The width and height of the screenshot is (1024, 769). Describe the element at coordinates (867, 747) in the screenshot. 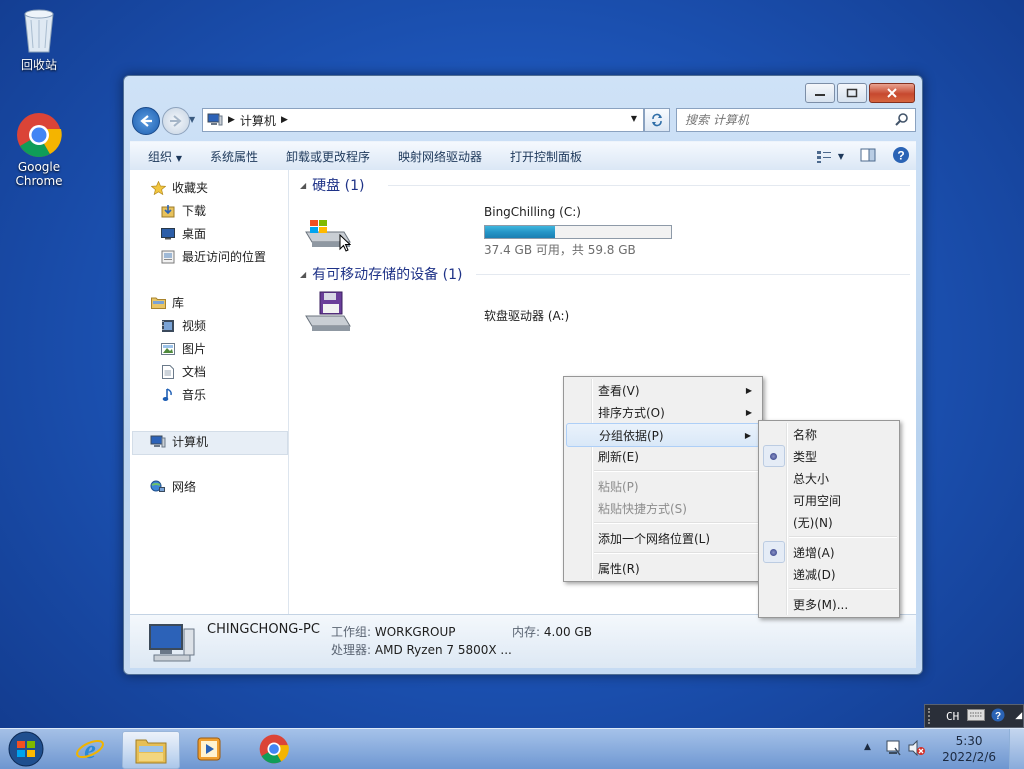

I see `show-hidden-icons-button: ▲` at that location.